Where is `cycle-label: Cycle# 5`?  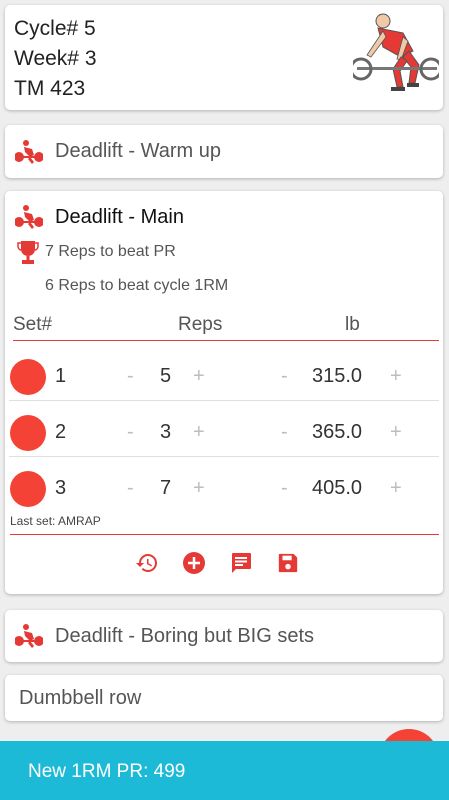 cycle-label: Cycle# 5 is located at coordinates (55, 28).